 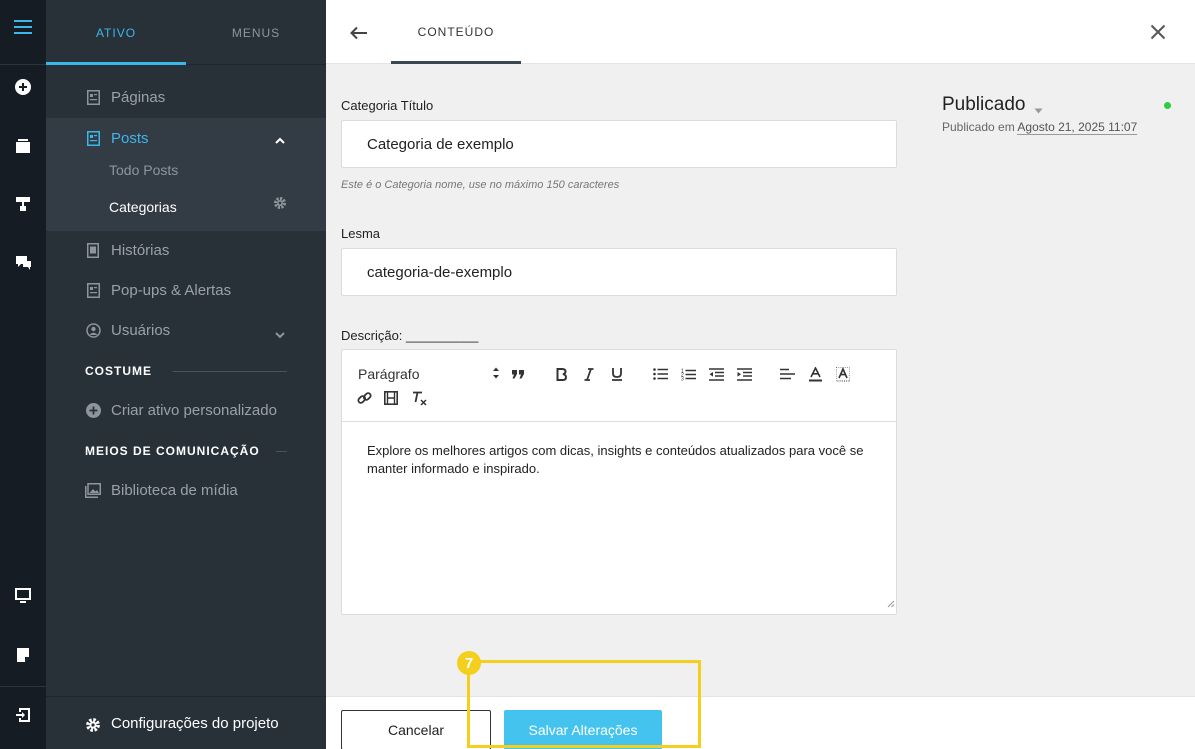 I want to click on description-label: Descrição: __________, so click(x=410, y=335).